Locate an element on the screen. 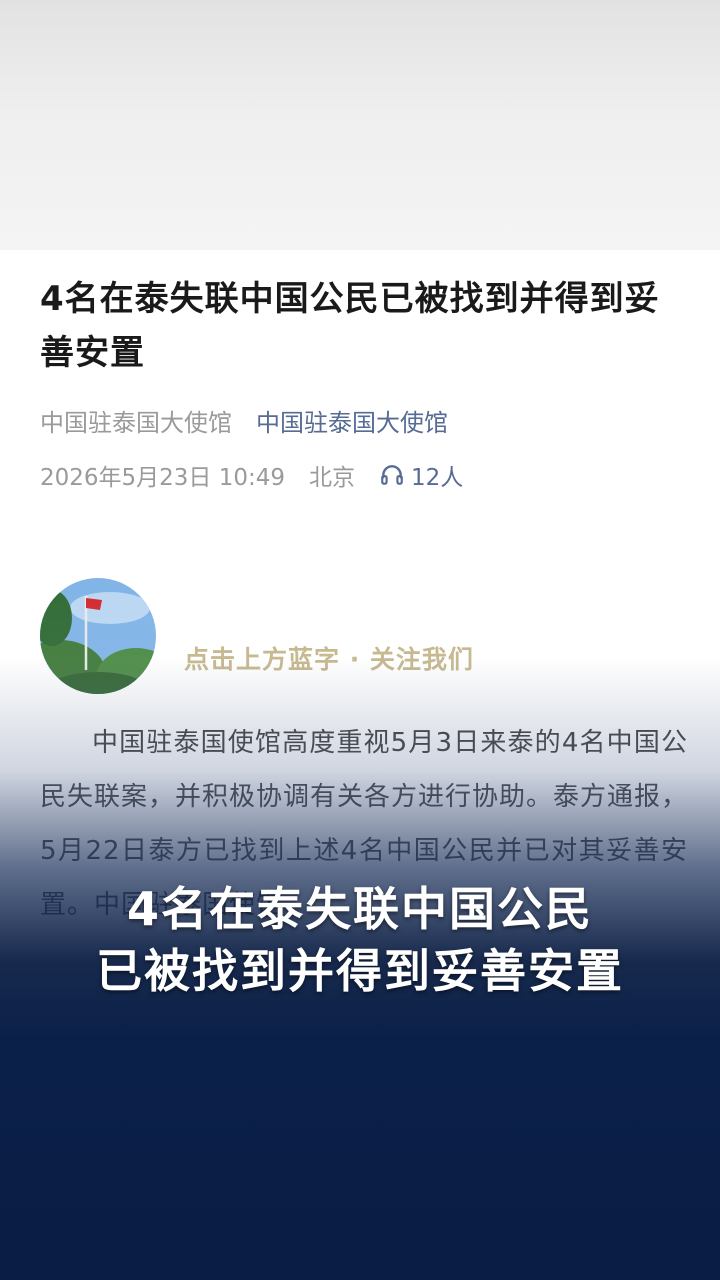 Image resolution: width=720 pixels, height=1280 pixels. listen-count: 12人 is located at coordinates (437, 478).